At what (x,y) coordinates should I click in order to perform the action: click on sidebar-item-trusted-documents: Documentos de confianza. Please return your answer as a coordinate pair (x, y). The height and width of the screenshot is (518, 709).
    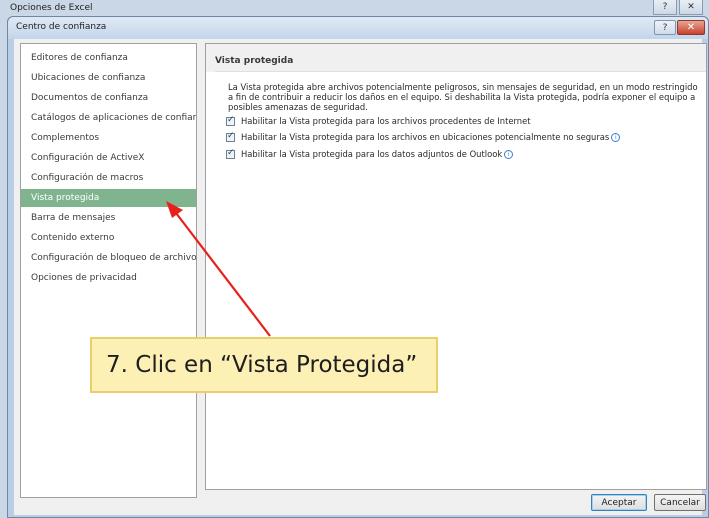
    Looking at the image, I should click on (108, 98).